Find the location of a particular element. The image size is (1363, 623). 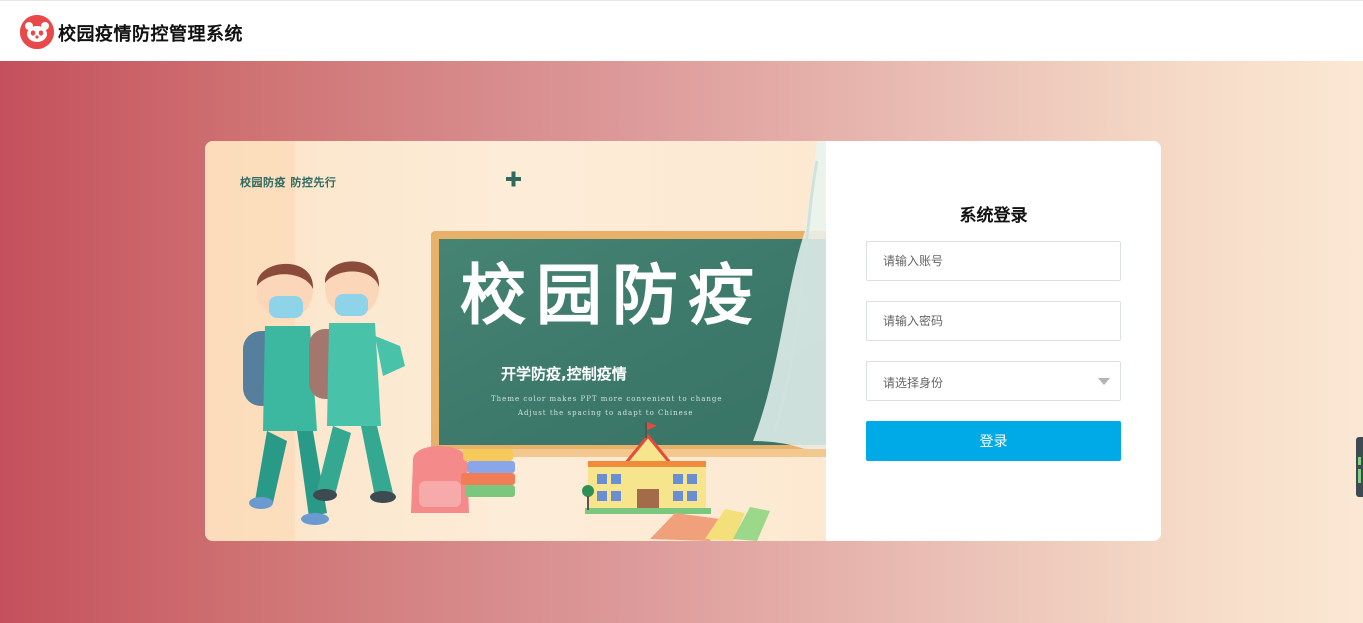

login-button: 登录 is located at coordinates (993, 441).